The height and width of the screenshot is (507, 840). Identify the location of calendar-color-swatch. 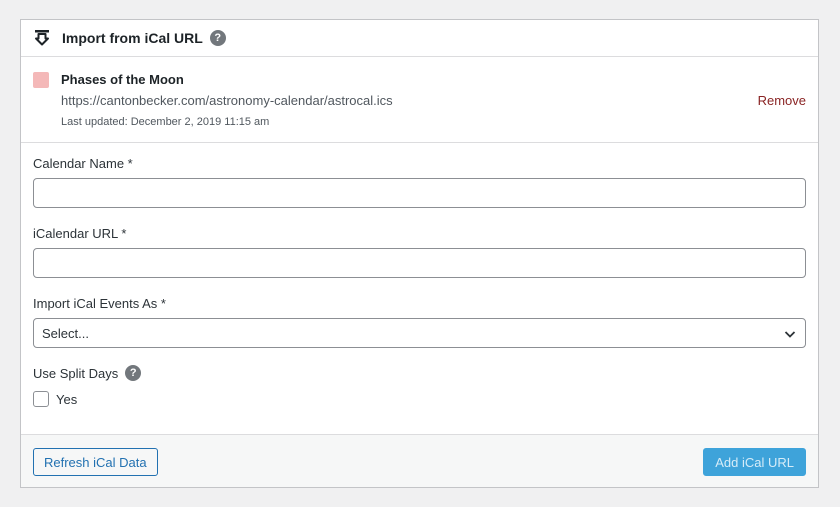
(41, 80).